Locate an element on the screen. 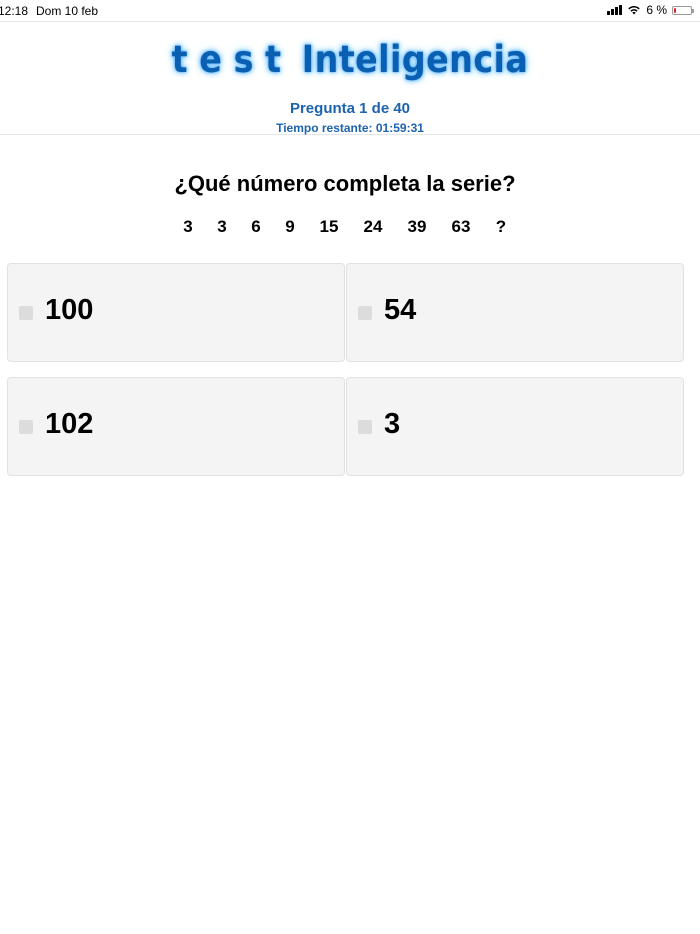 This screenshot has height=934, width=700. battery-icon is located at coordinates (683, 10).